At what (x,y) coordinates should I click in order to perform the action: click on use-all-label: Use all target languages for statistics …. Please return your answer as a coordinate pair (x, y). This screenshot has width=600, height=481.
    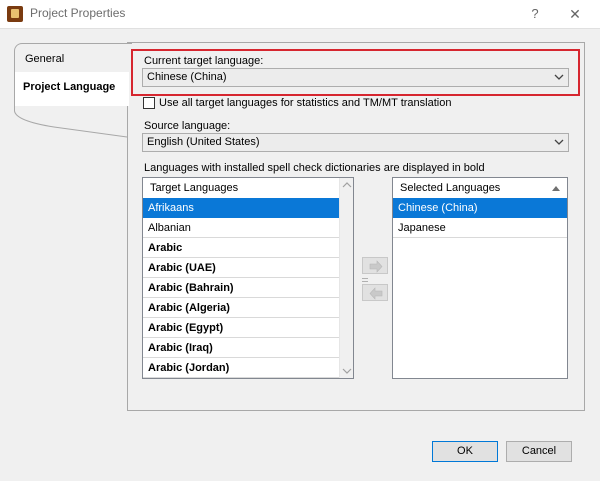
    Looking at the image, I should click on (305, 103).